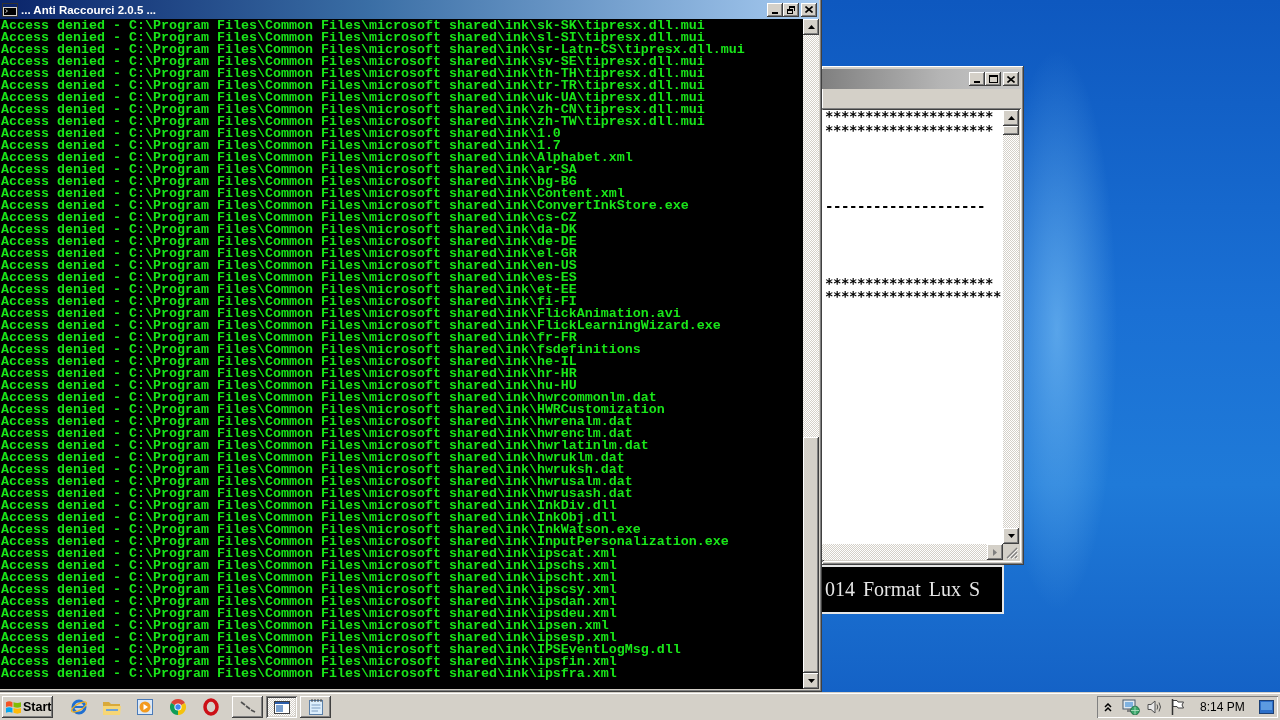  What do you see at coordinates (289, 278) in the screenshot?
I see `console-line: Access denied - C:\Program Files\Common Files\microsoft shared\ink\es-ES` at bounding box center [289, 278].